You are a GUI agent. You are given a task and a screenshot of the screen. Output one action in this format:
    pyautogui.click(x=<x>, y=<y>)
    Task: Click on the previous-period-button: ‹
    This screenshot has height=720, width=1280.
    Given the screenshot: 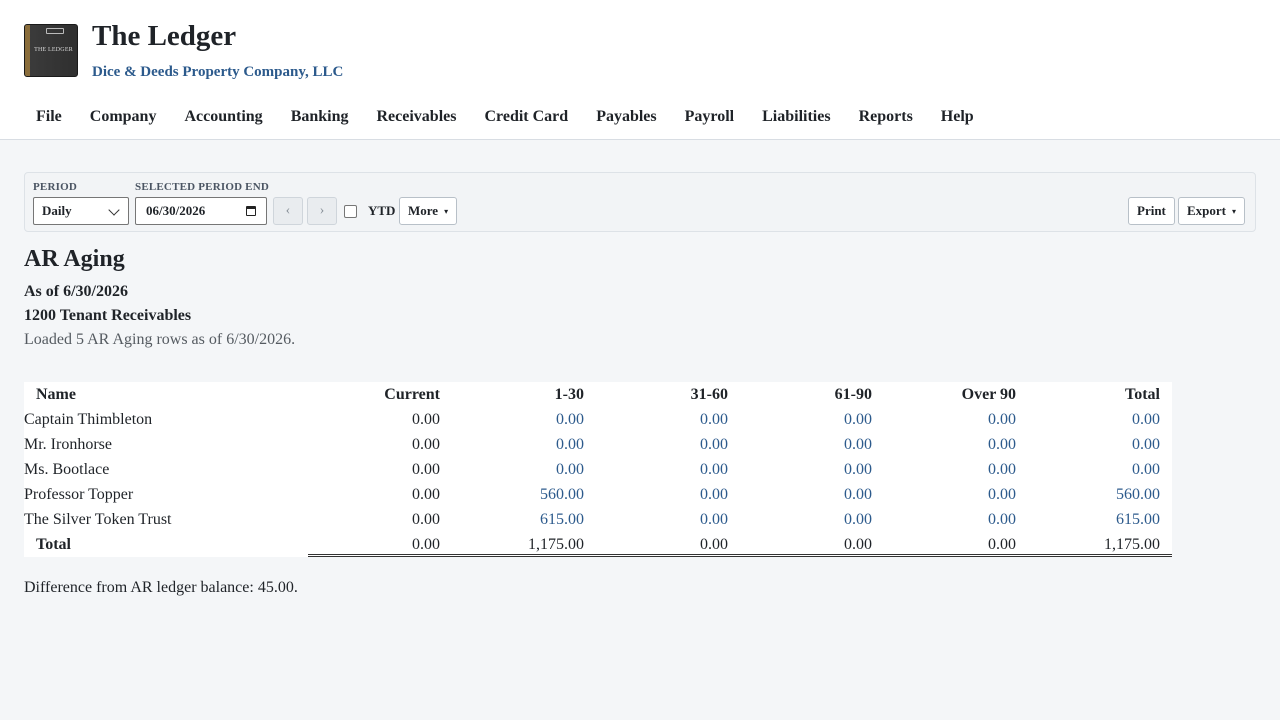 What is the action you would take?
    pyautogui.click(x=288, y=211)
    